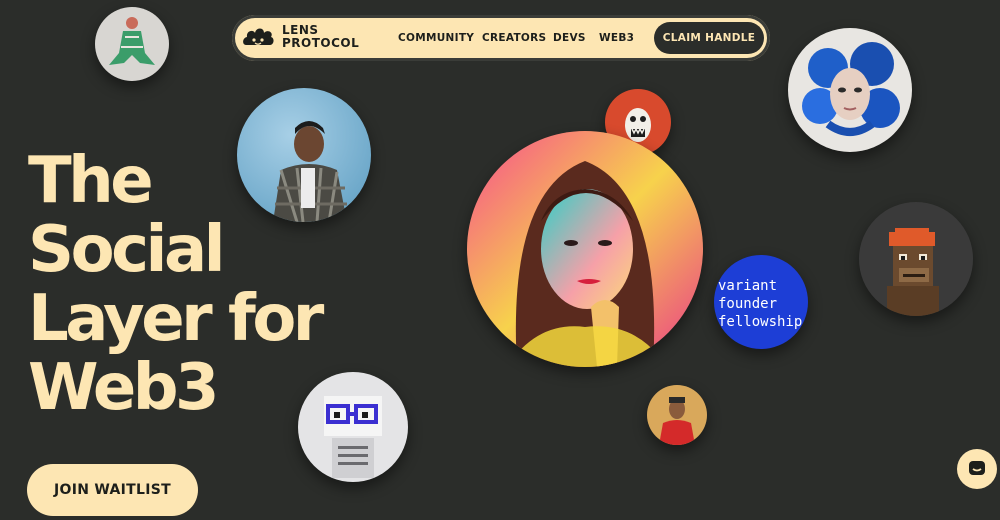 The width and height of the screenshot is (1000, 520). What do you see at coordinates (760, 322) in the screenshot?
I see `badge-line-3: fellowship` at bounding box center [760, 322].